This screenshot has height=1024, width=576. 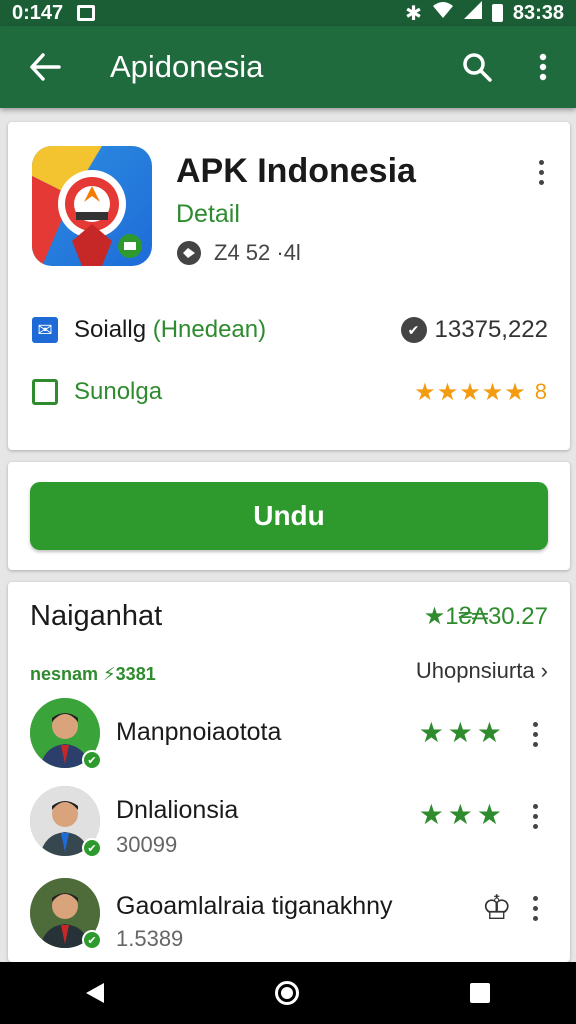 What do you see at coordinates (288, 67) in the screenshot?
I see `app-bar: Apidonesia` at bounding box center [288, 67].